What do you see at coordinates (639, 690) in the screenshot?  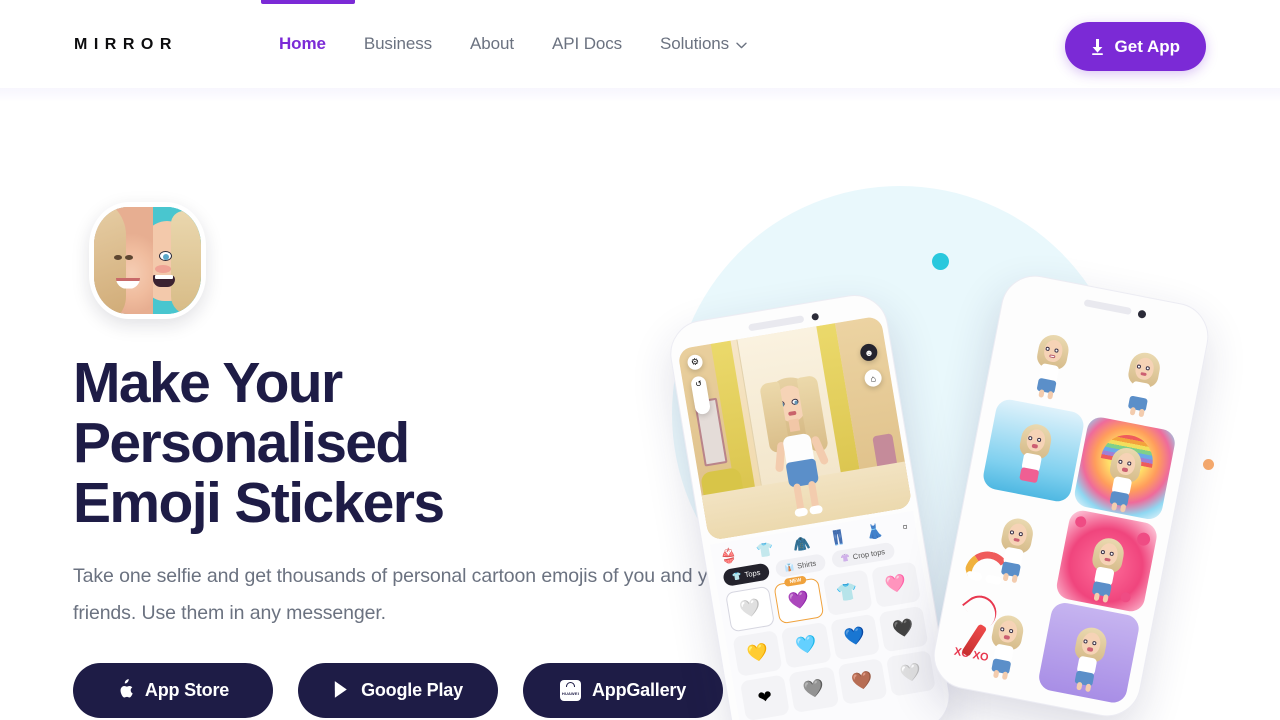 I see `appgallery-label: AppGallery` at bounding box center [639, 690].